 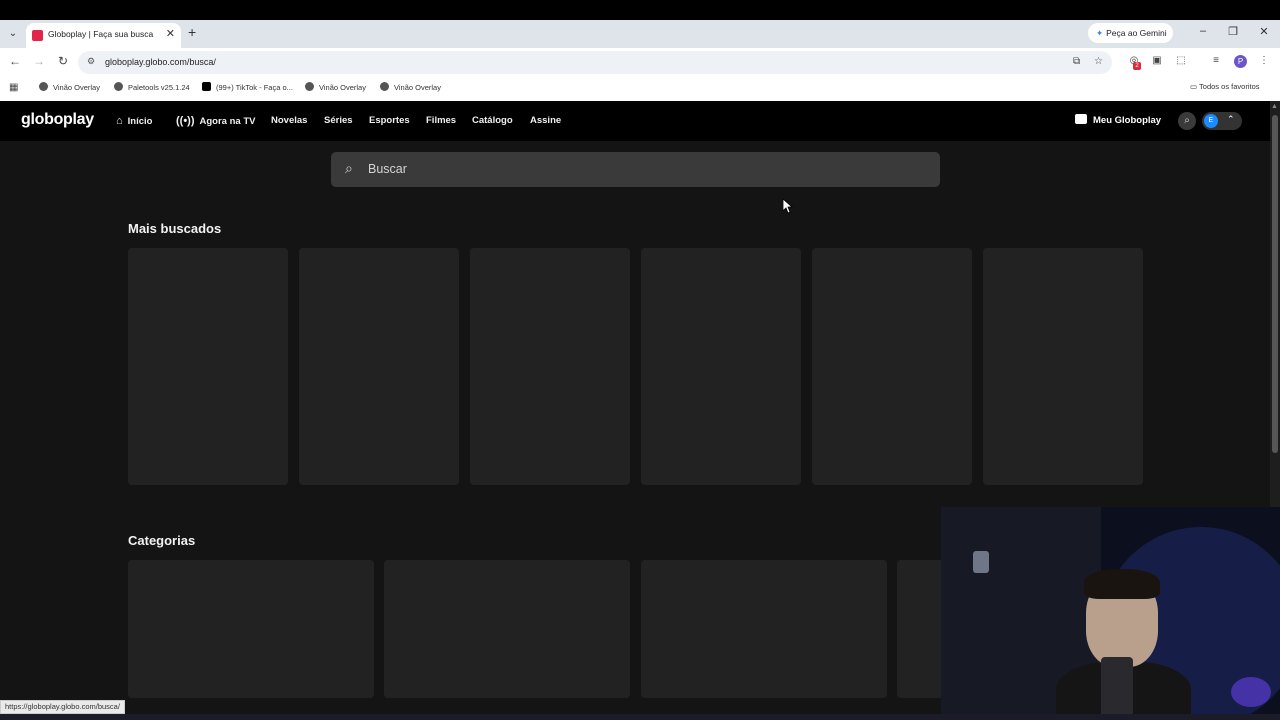 What do you see at coordinates (63, 61) in the screenshot?
I see `reload-icon: ↻` at bounding box center [63, 61].